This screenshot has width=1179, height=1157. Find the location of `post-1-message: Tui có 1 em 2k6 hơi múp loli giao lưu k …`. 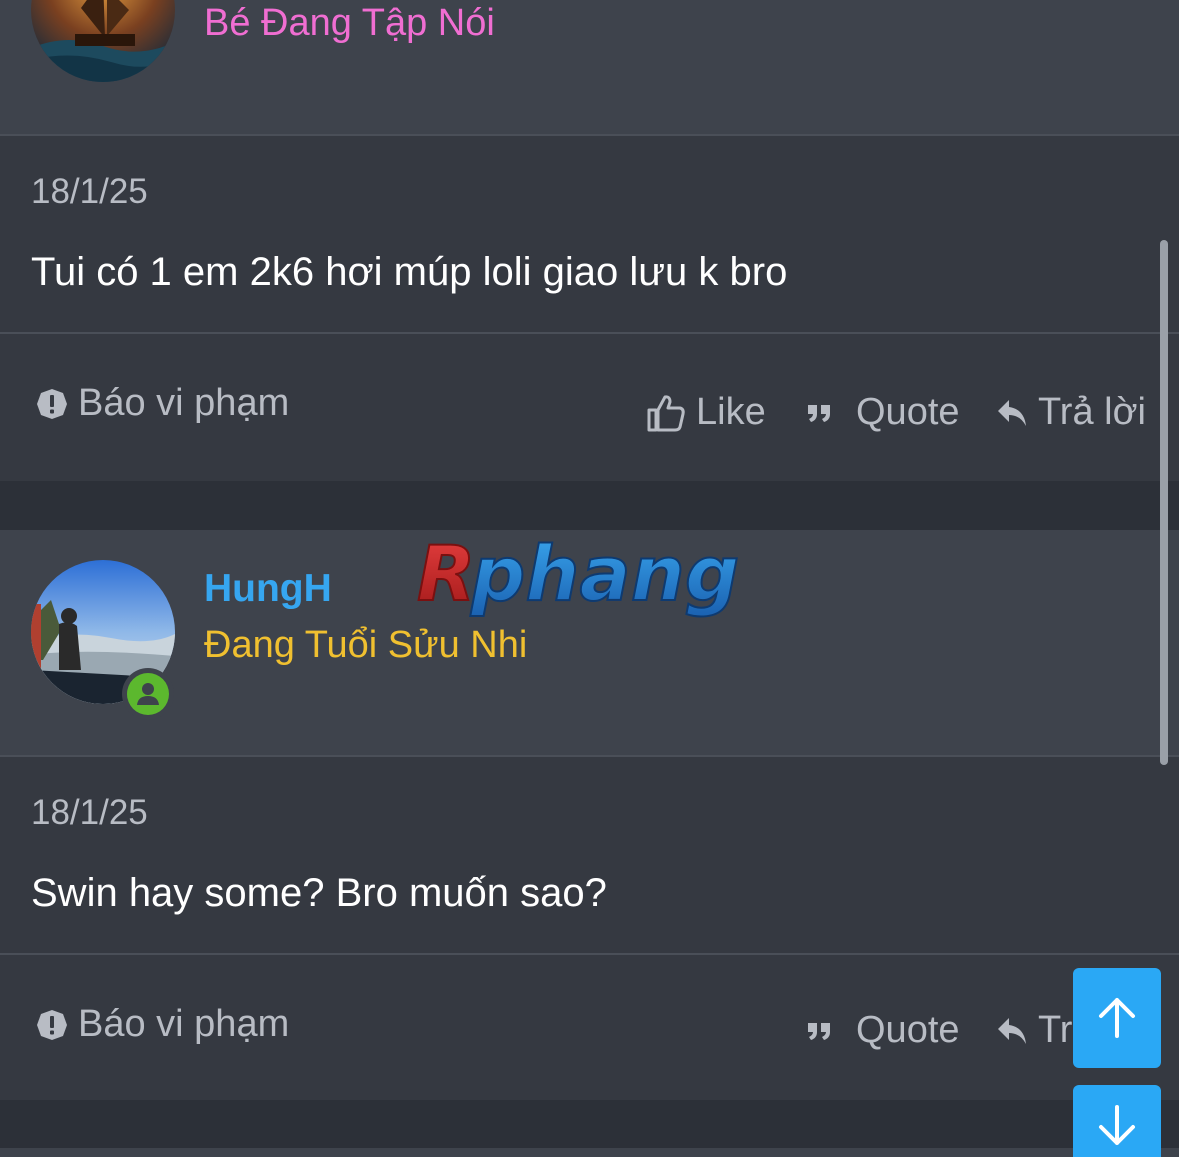

post-1-message: Tui có 1 em 2k6 hơi múp loli giao lưu k … is located at coordinates (409, 272).